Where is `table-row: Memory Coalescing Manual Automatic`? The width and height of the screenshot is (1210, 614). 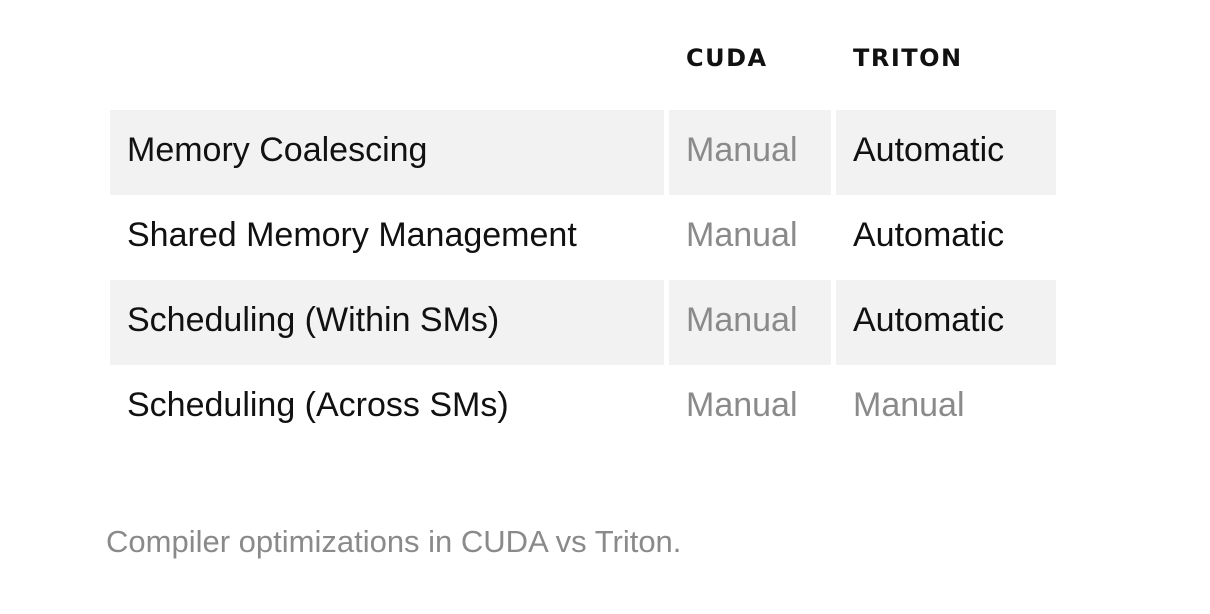 table-row: Memory Coalescing Manual Automatic is located at coordinates (583, 152).